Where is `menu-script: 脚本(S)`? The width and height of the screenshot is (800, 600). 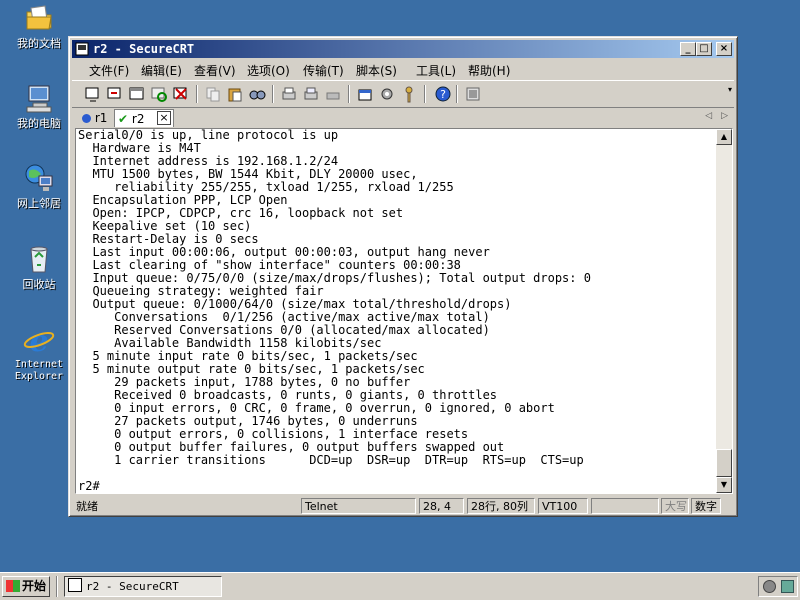
menu-script: 脚本(S) is located at coordinates (376, 70).